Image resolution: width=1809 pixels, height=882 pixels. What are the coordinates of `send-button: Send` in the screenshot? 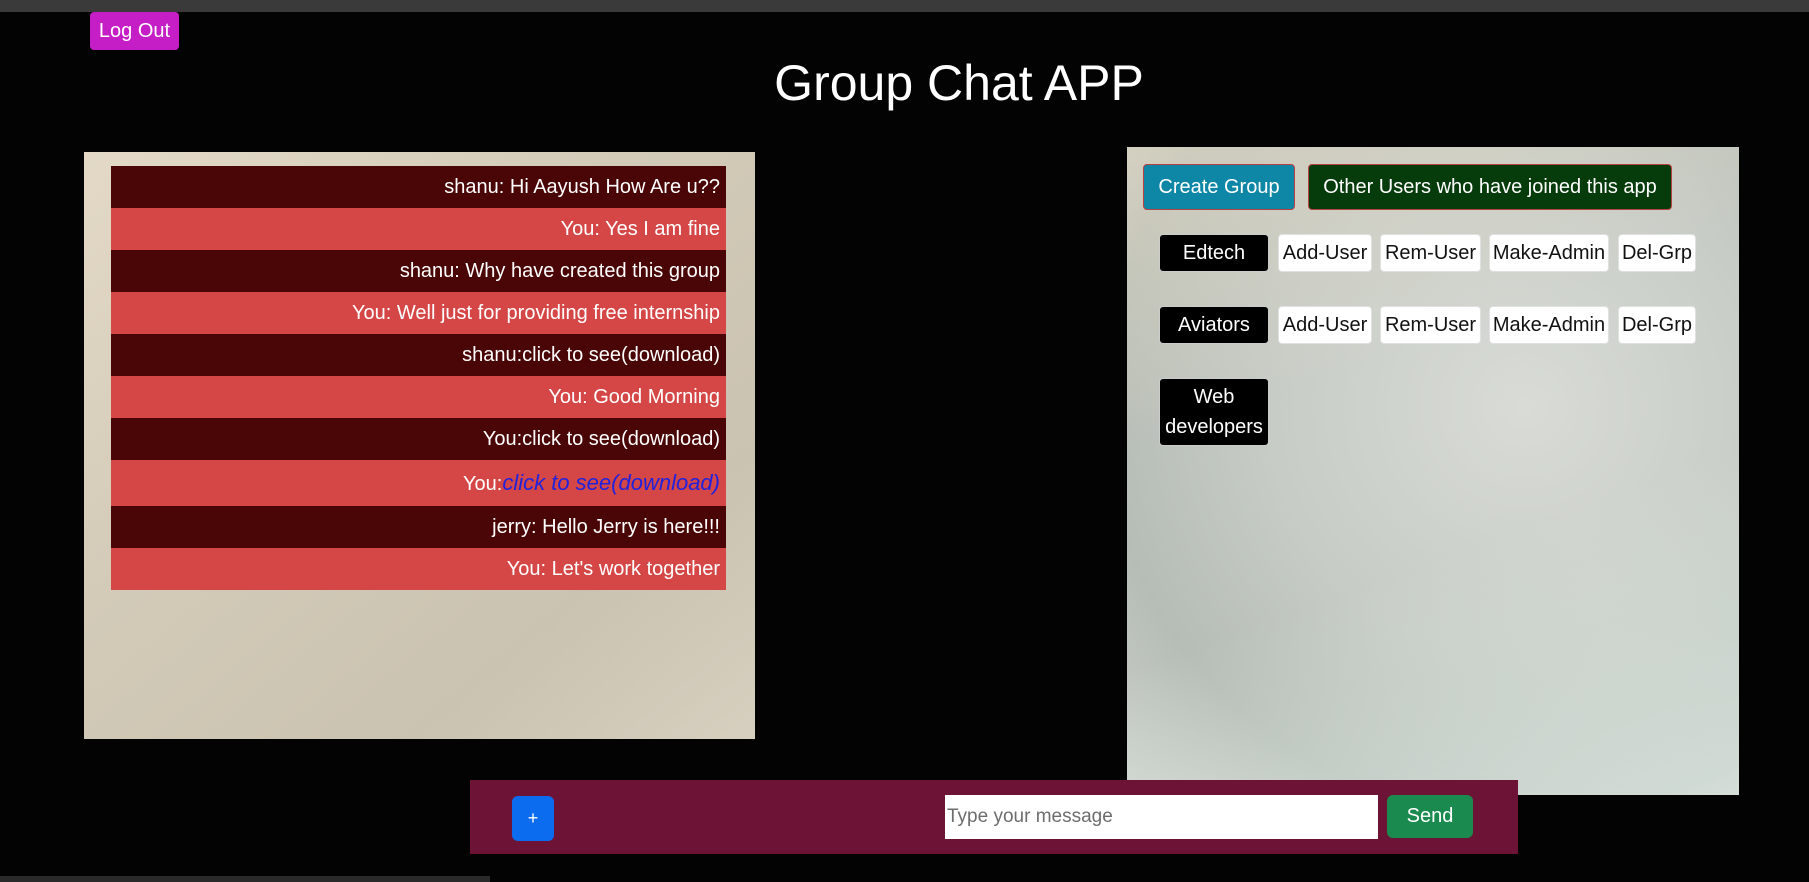 It's located at (1430, 816).